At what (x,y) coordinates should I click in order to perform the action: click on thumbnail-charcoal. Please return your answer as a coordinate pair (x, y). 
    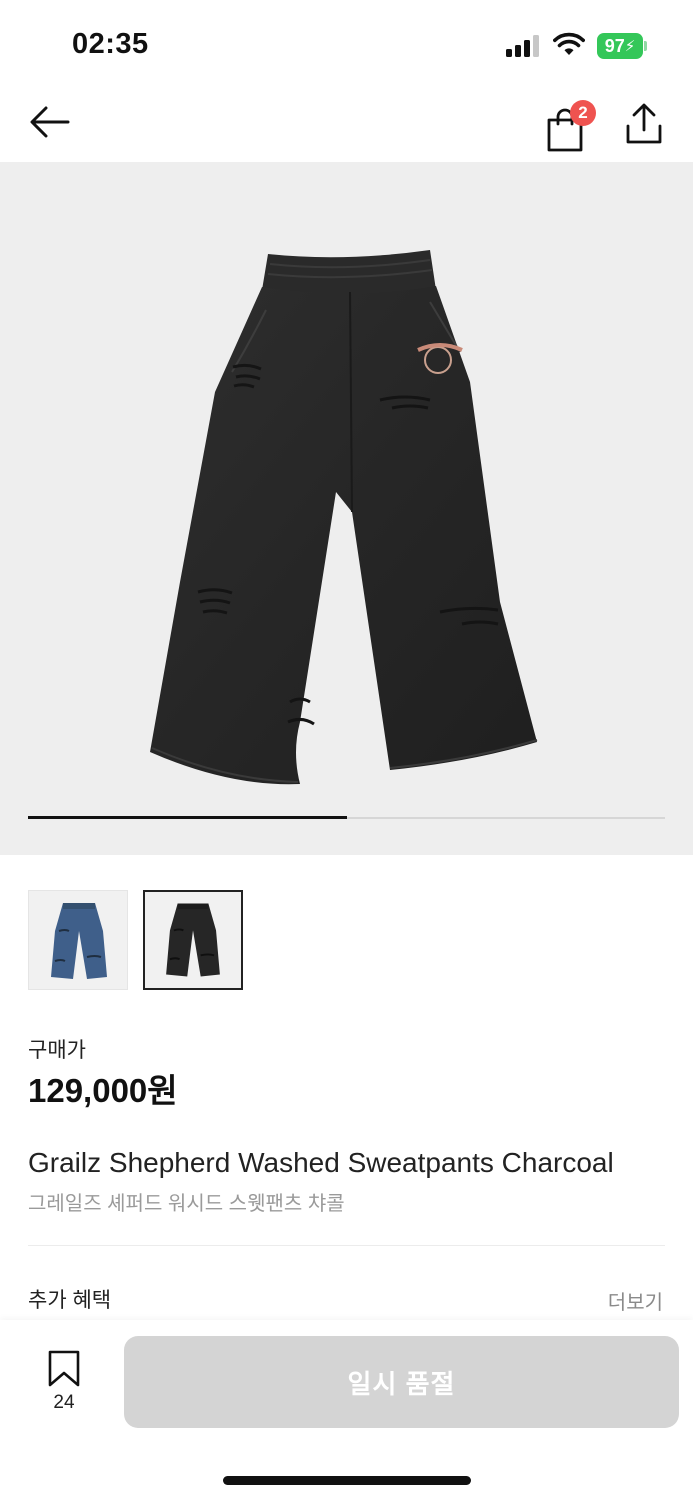
    Looking at the image, I should click on (193, 940).